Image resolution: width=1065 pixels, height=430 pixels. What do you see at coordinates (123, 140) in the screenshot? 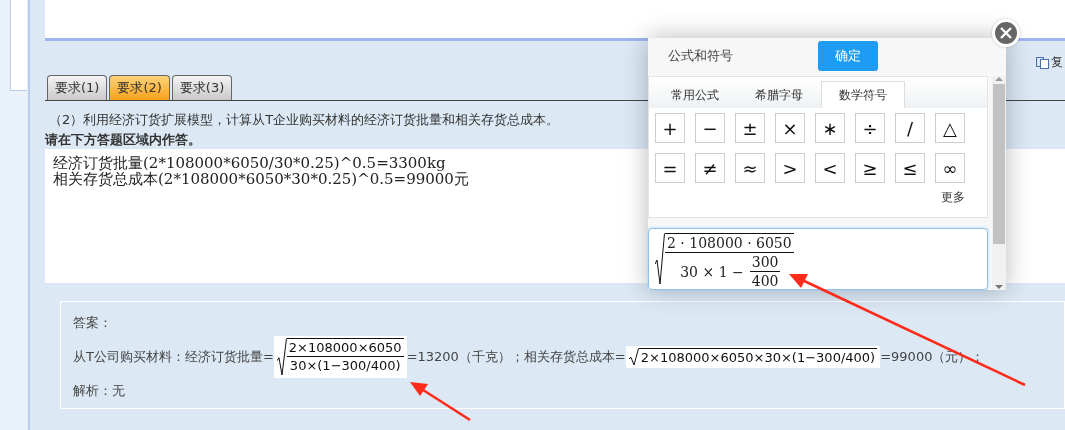
I see `instruction-text: 请在下方答题区域内作答。` at bounding box center [123, 140].